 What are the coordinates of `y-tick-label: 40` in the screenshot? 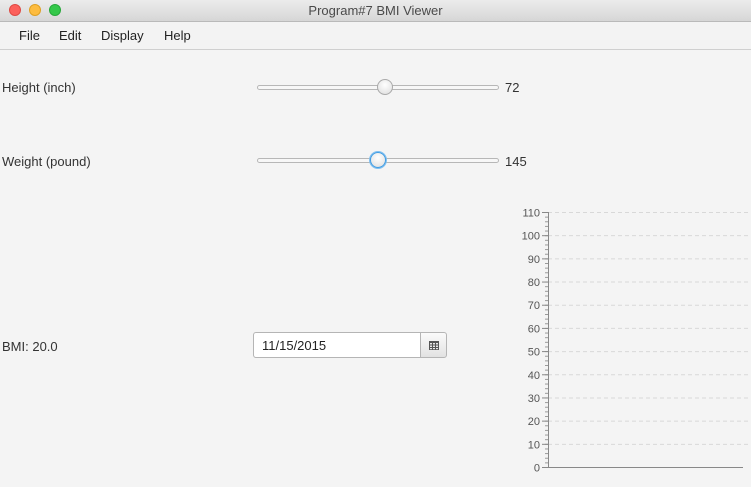 It's located at (534, 376).